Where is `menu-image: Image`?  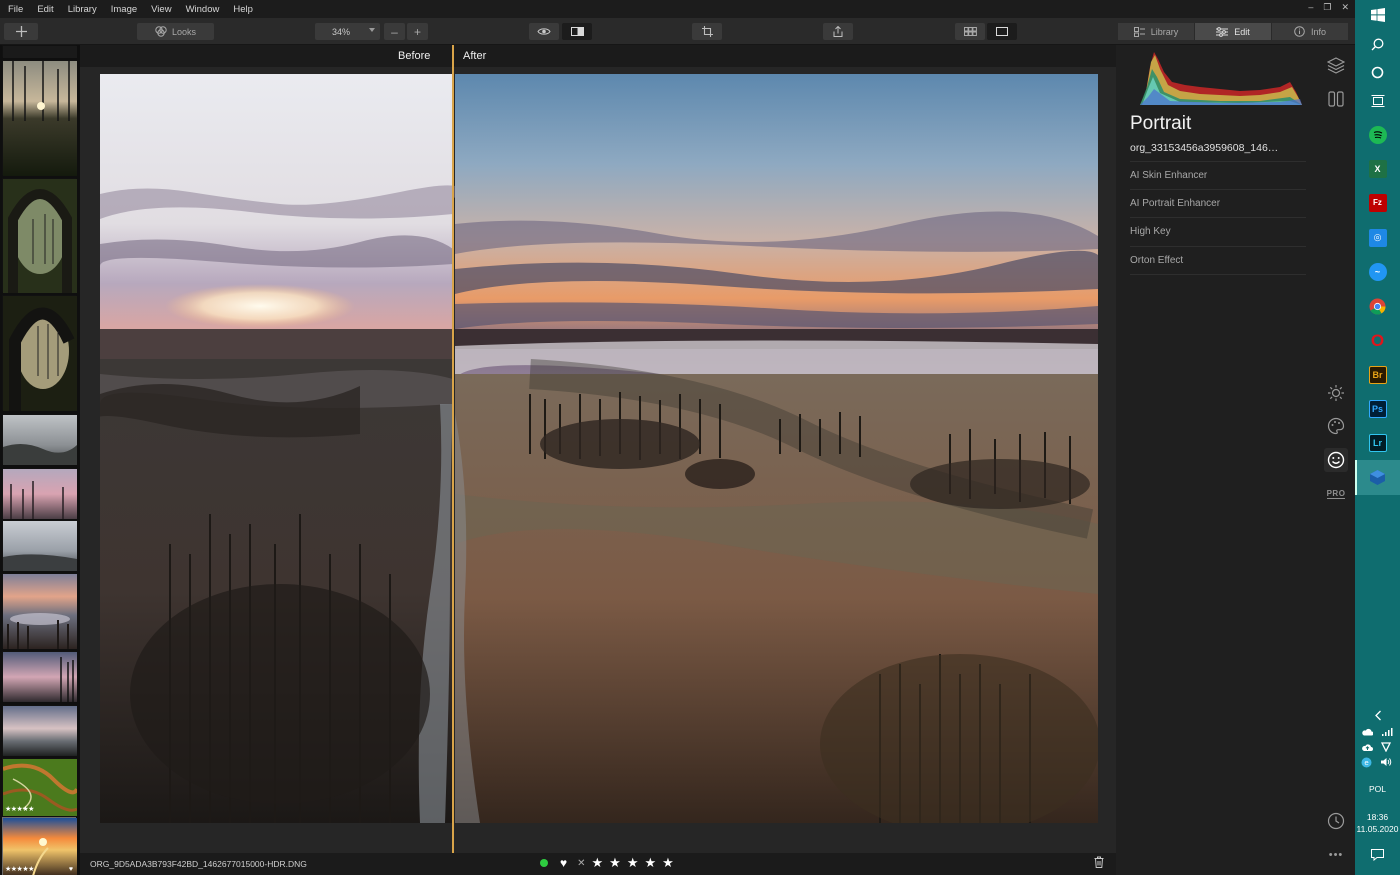 menu-image: Image is located at coordinates (124, 9).